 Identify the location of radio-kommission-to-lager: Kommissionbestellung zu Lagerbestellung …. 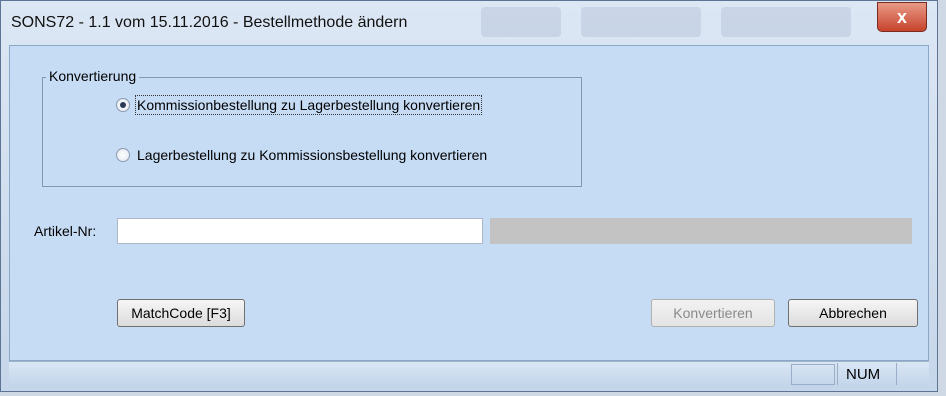
(299, 105).